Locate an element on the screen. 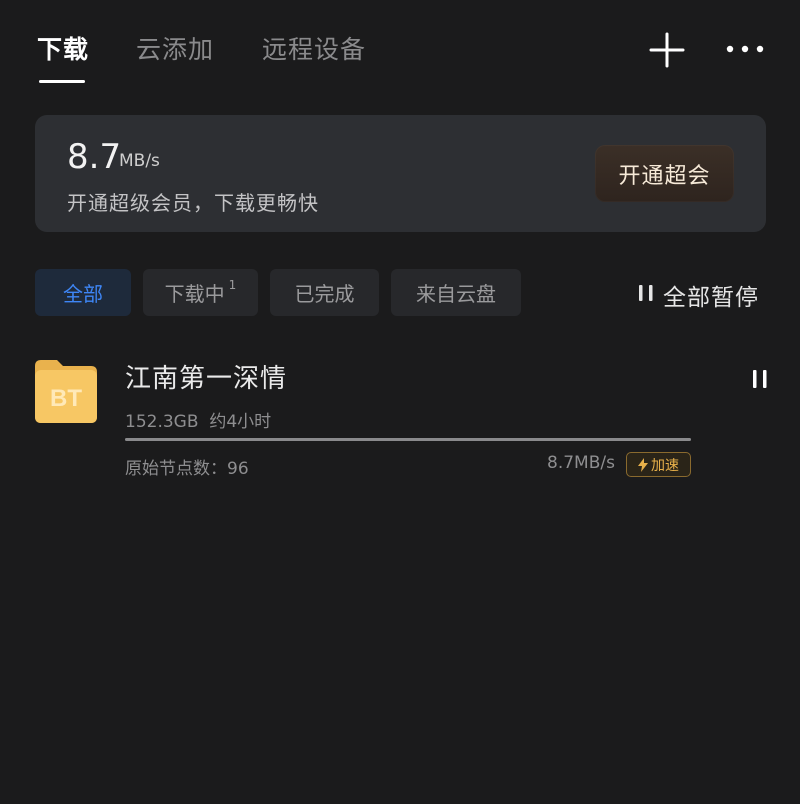 The height and width of the screenshot is (804, 800). accelerate-label: 加速 is located at coordinates (665, 465).